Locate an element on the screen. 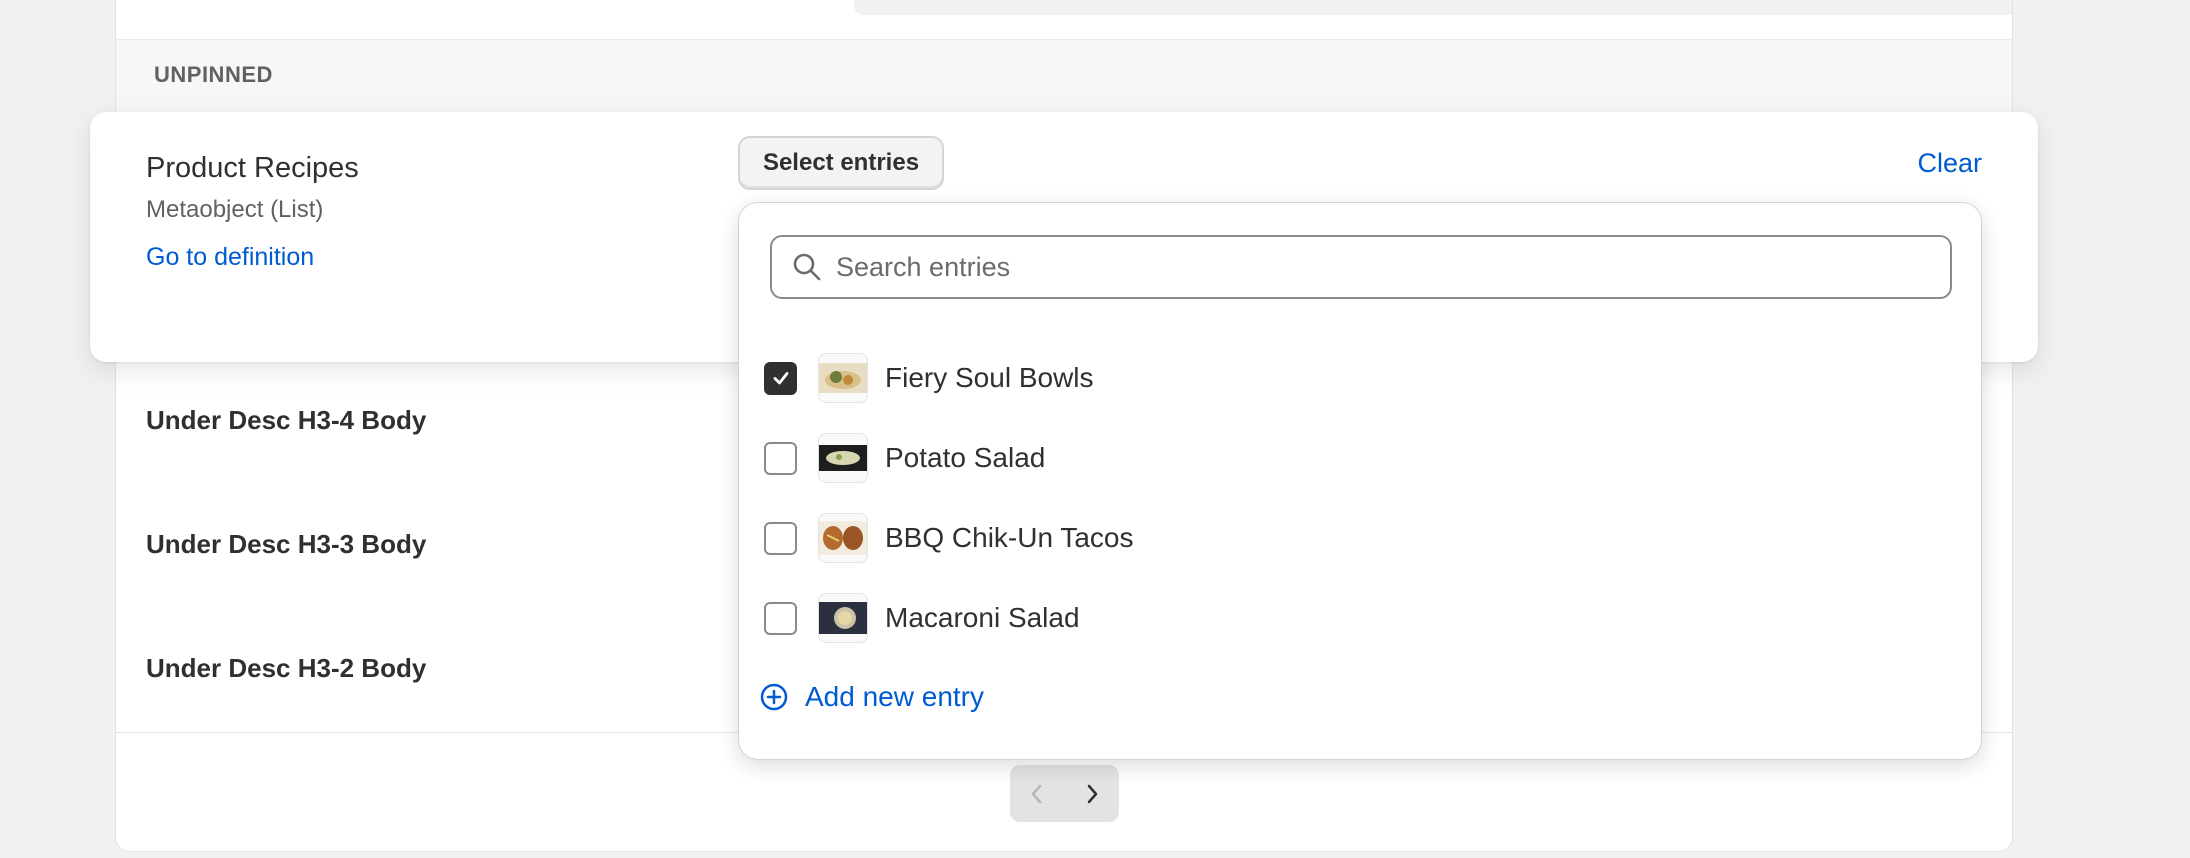  field-name: Product Recipes is located at coordinates (252, 168).